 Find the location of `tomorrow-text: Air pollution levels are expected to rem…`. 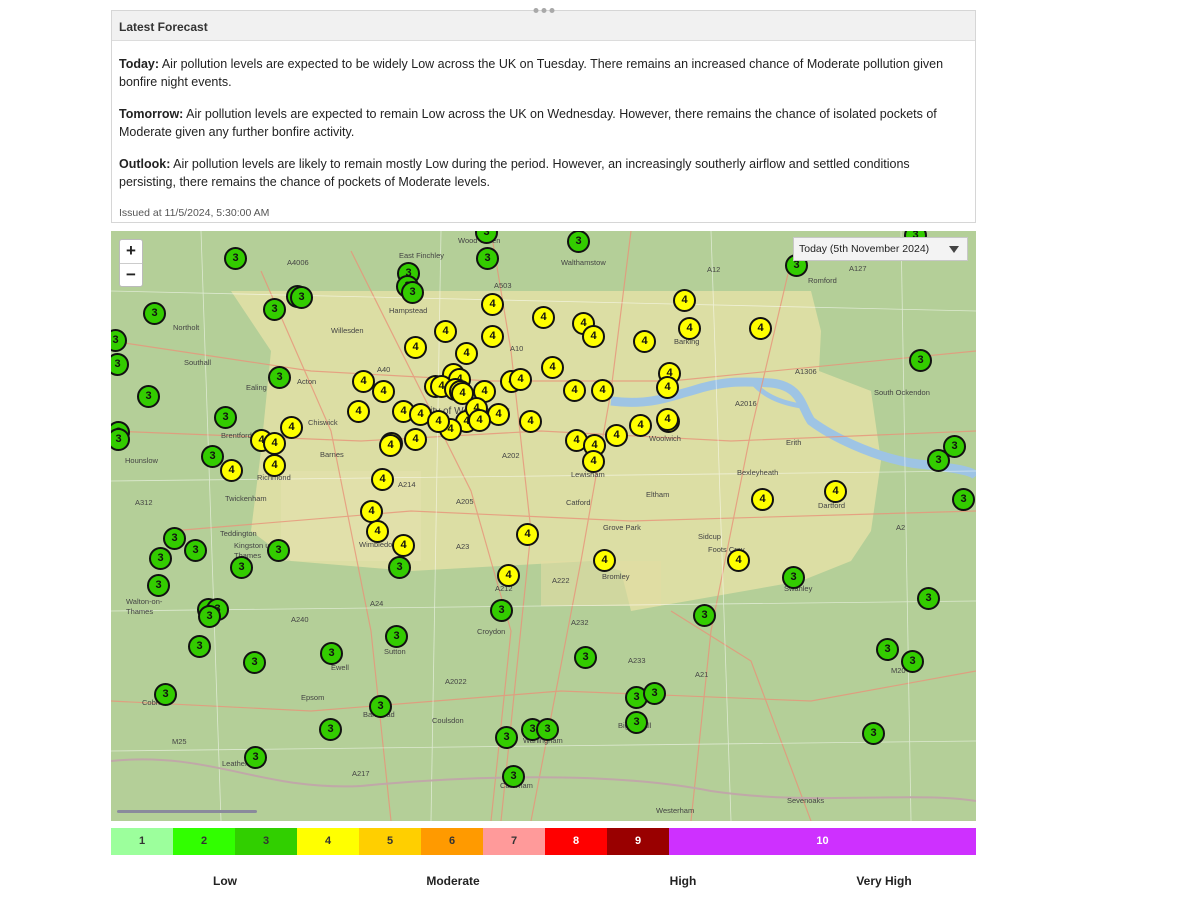

tomorrow-text: Air pollution levels are expected to rem… is located at coordinates (528, 123).